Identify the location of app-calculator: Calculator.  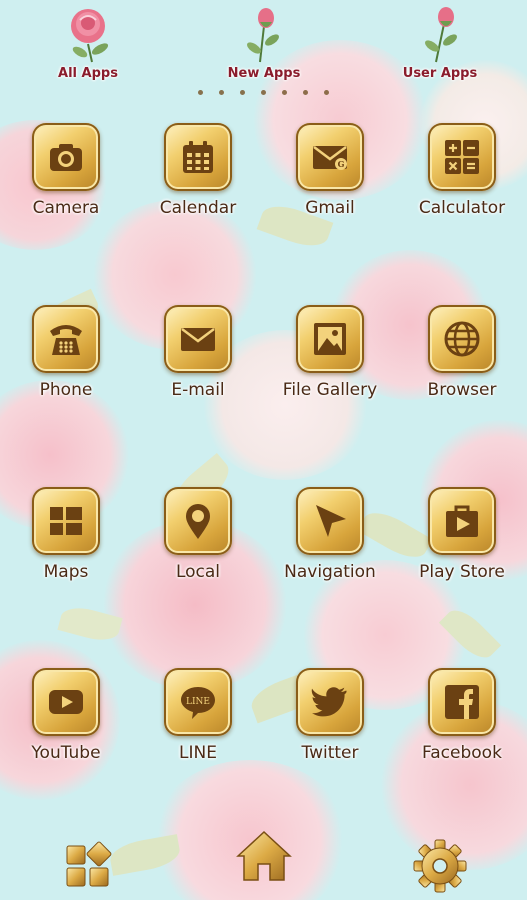
(462, 183).